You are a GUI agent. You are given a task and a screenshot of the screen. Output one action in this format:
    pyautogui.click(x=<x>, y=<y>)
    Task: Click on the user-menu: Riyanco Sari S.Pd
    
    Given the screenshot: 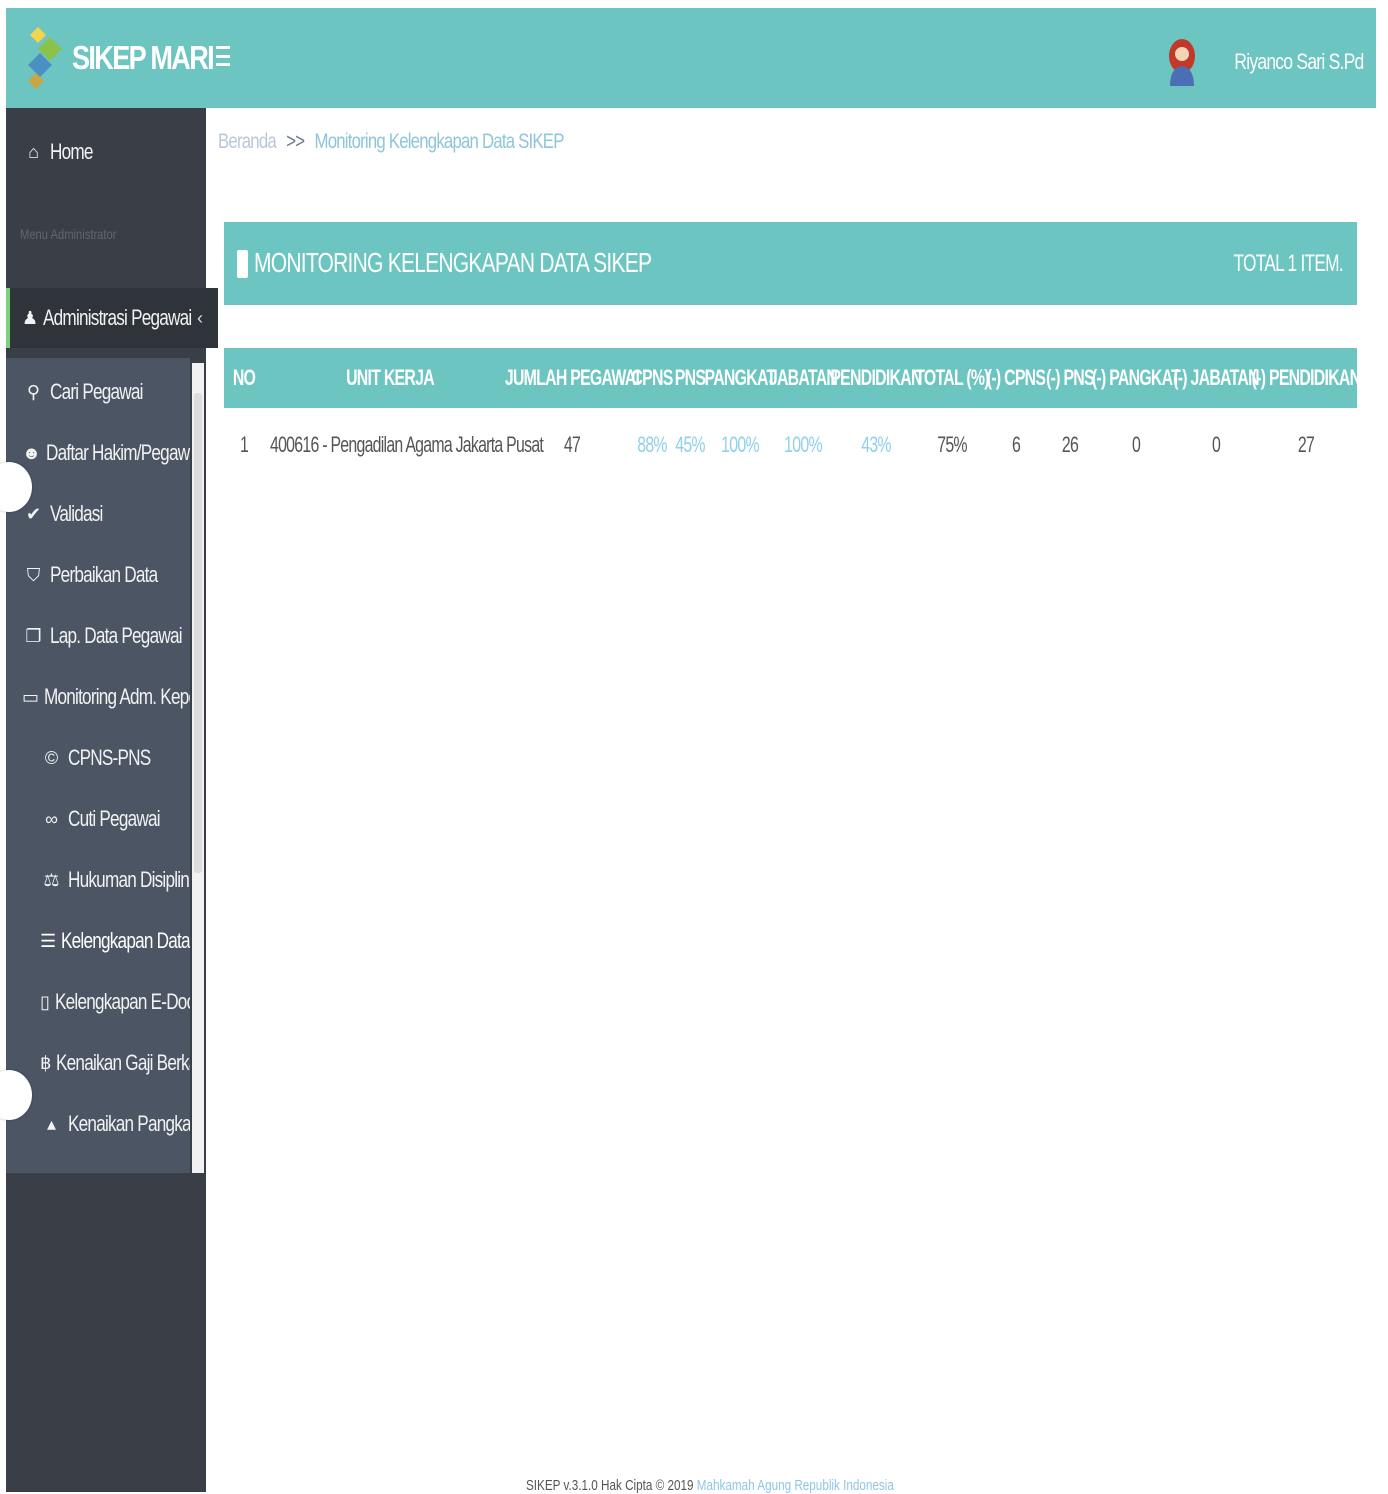 What is the action you would take?
    pyautogui.click(x=1266, y=62)
    